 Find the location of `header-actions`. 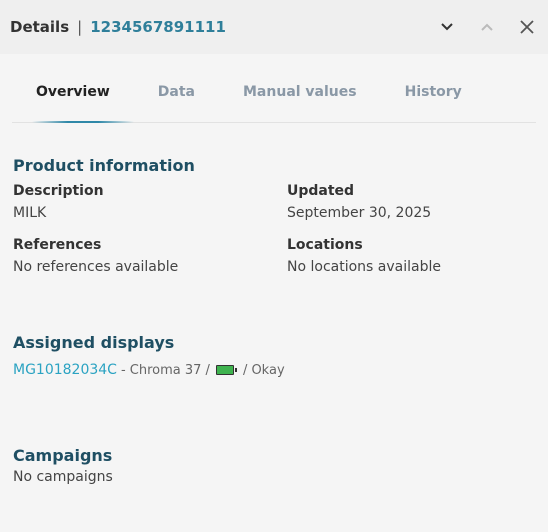

header-actions is located at coordinates (487, 27).